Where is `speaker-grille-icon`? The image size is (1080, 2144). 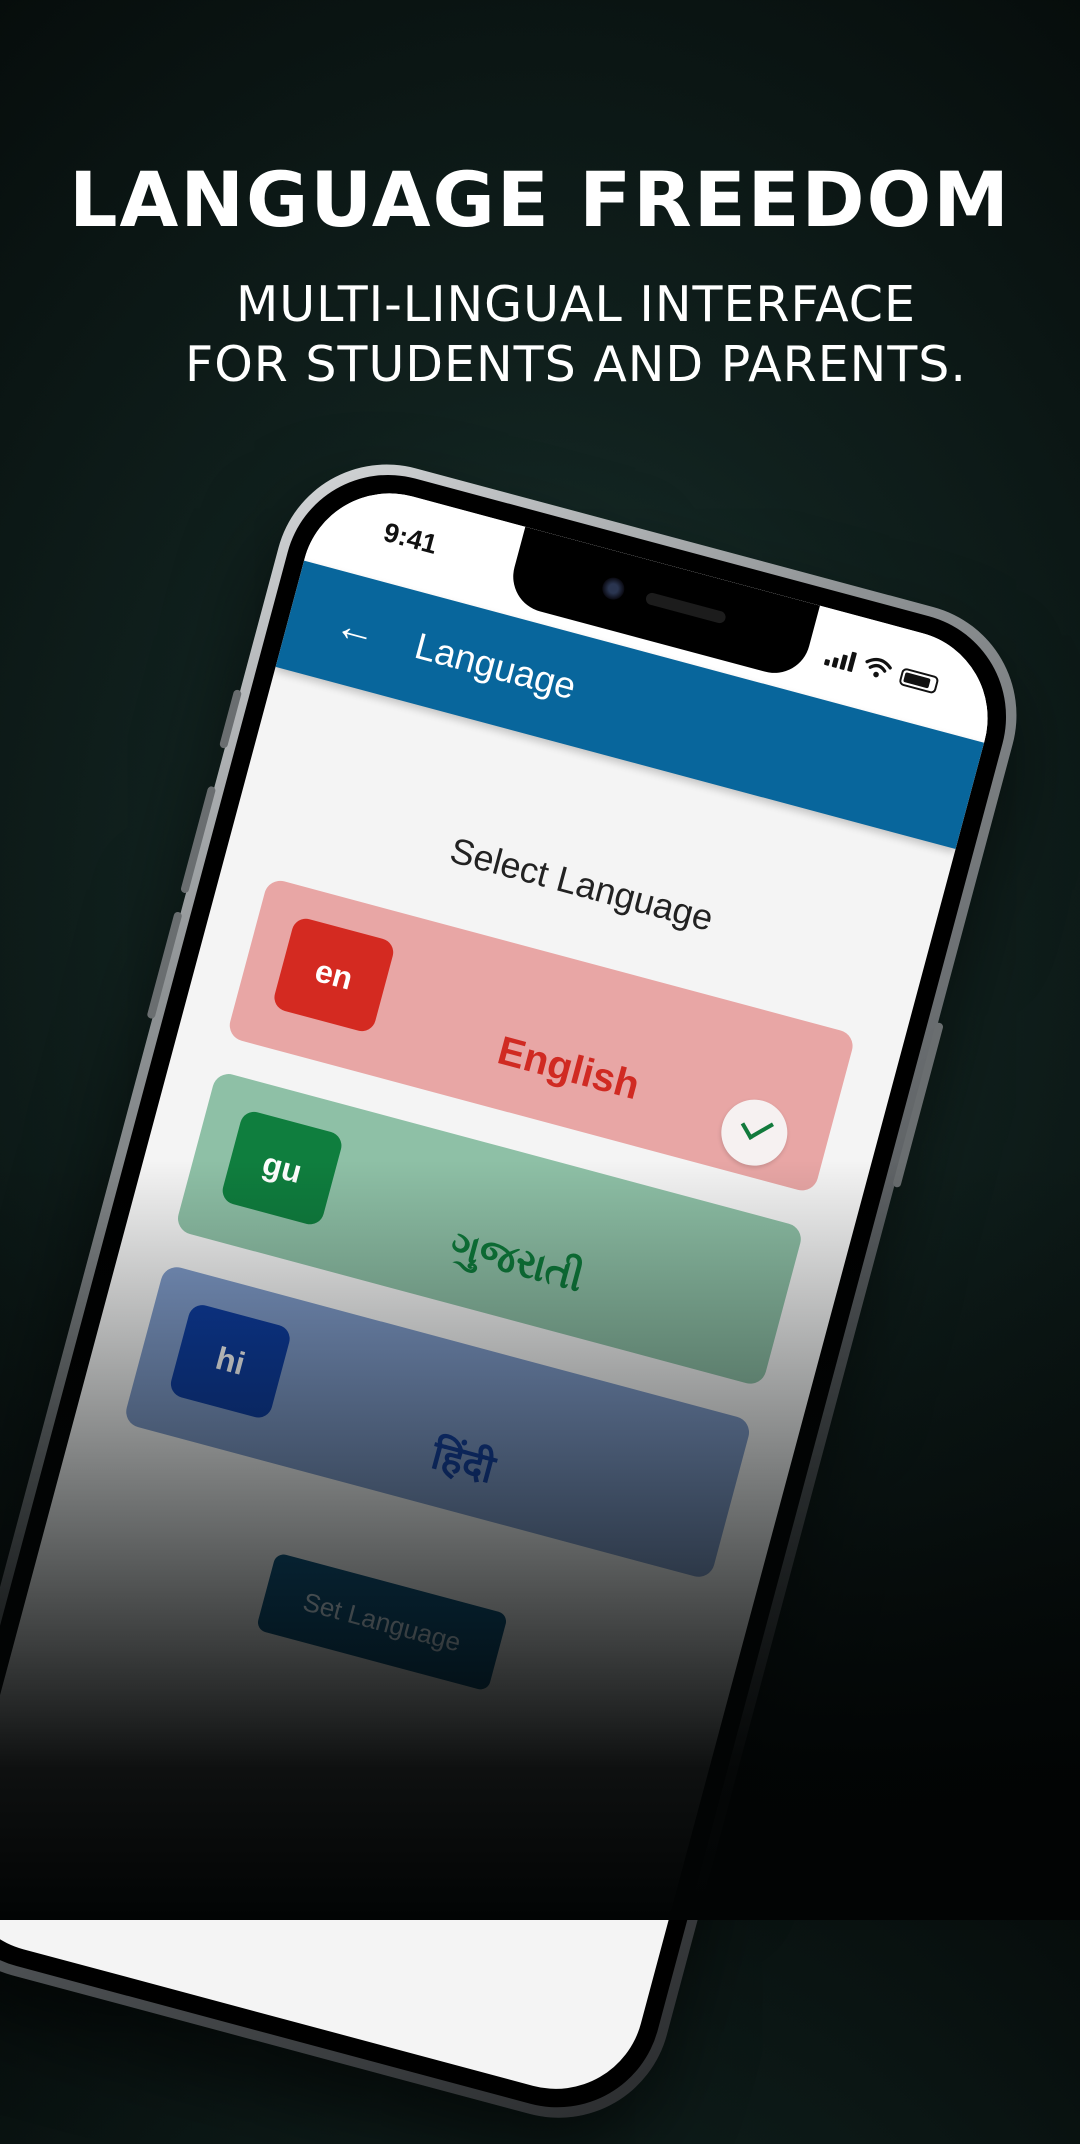
speaker-grille-icon is located at coordinates (685, 608).